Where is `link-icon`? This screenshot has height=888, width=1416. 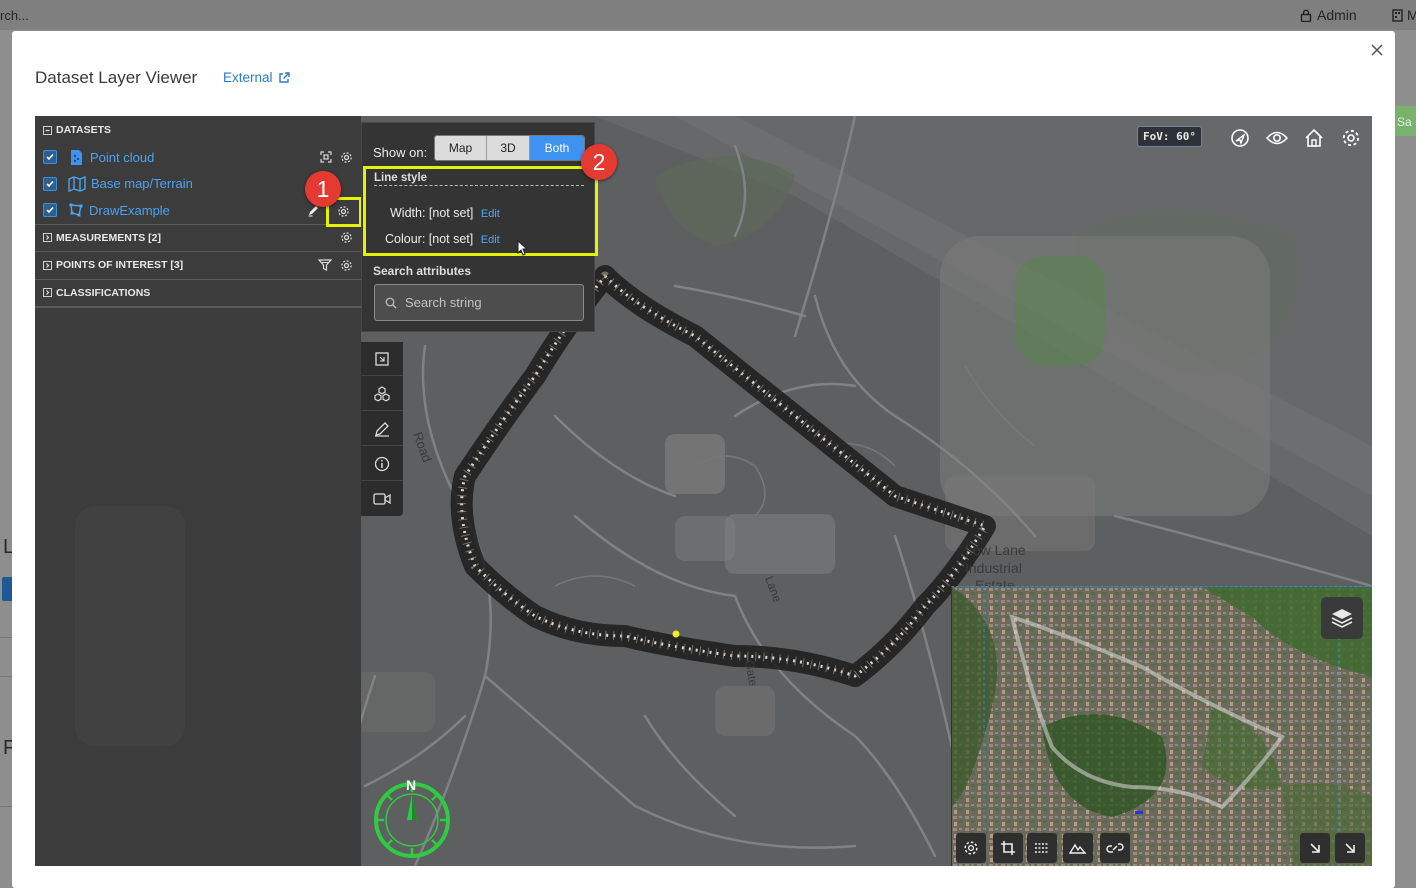
link-icon is located at coordinates (1115, 848).